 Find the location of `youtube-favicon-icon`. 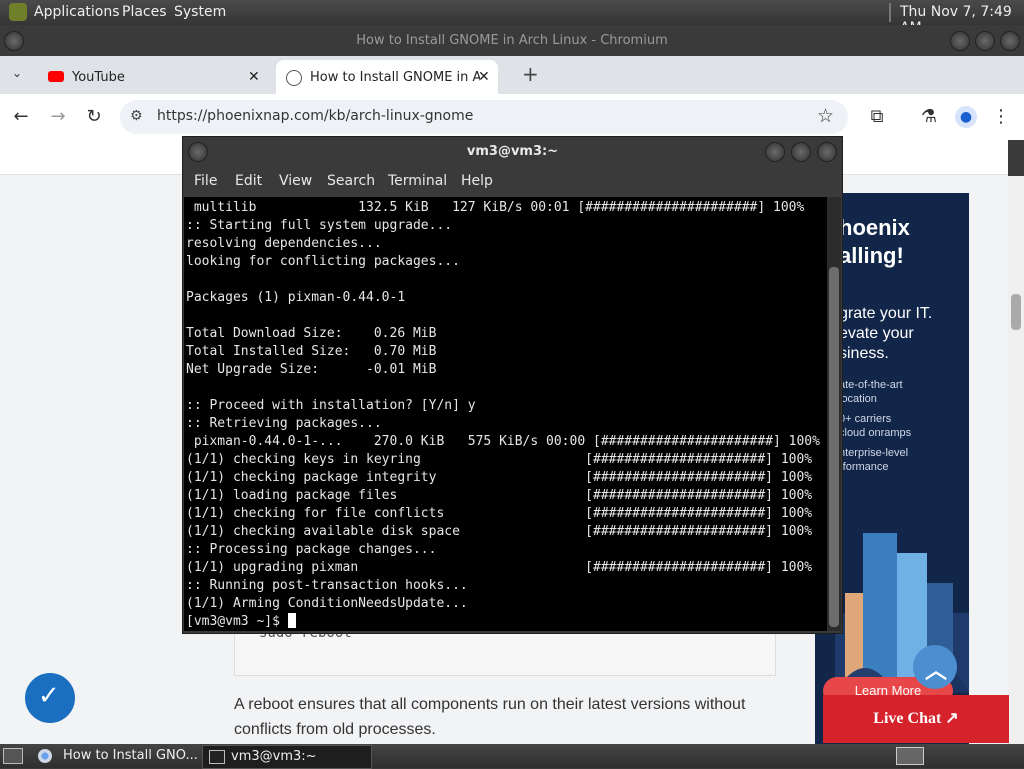

youtube-favicon-icon is located at coordinates (56, 76).